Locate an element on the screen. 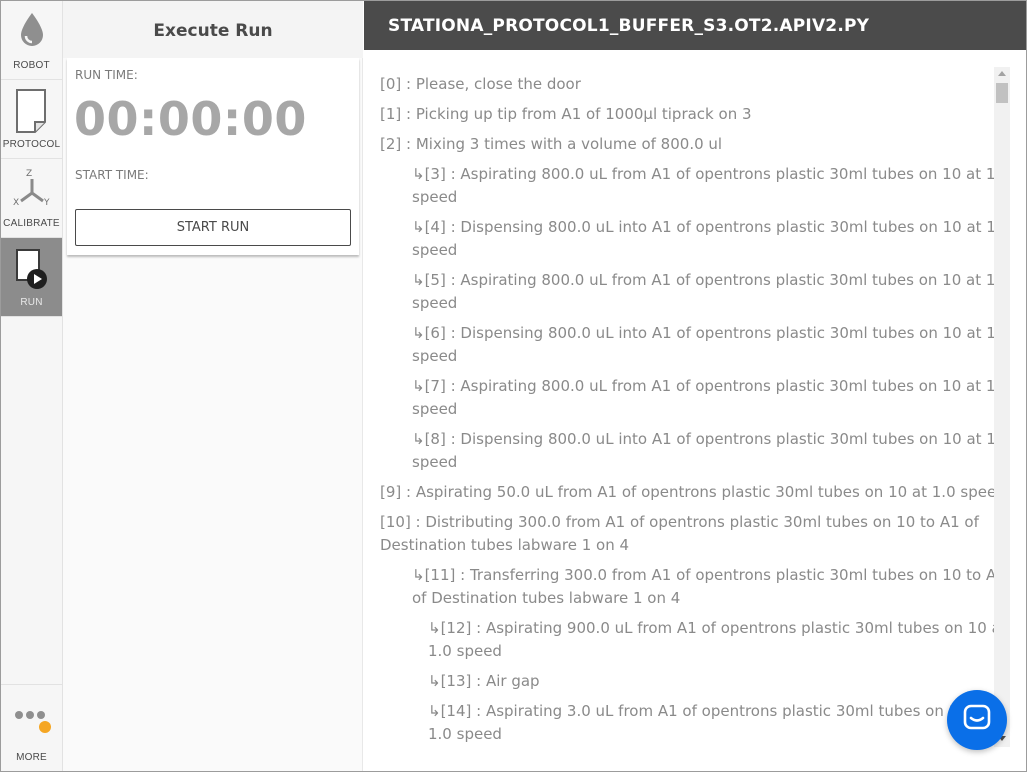 Image resolution: width=1027 pixels, height=772 pixels. run-play-icon is located at coordinates (32, 270).